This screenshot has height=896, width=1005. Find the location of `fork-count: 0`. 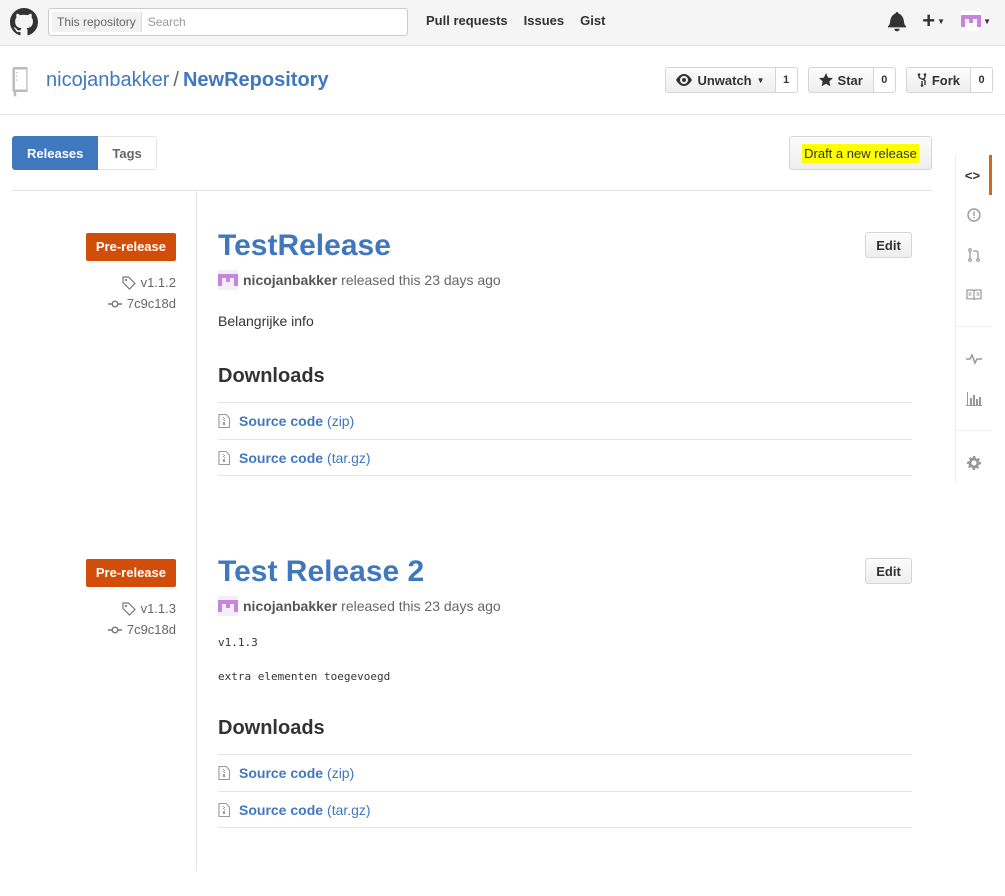

fork-count: 0 is located at coordinates (982, 80).